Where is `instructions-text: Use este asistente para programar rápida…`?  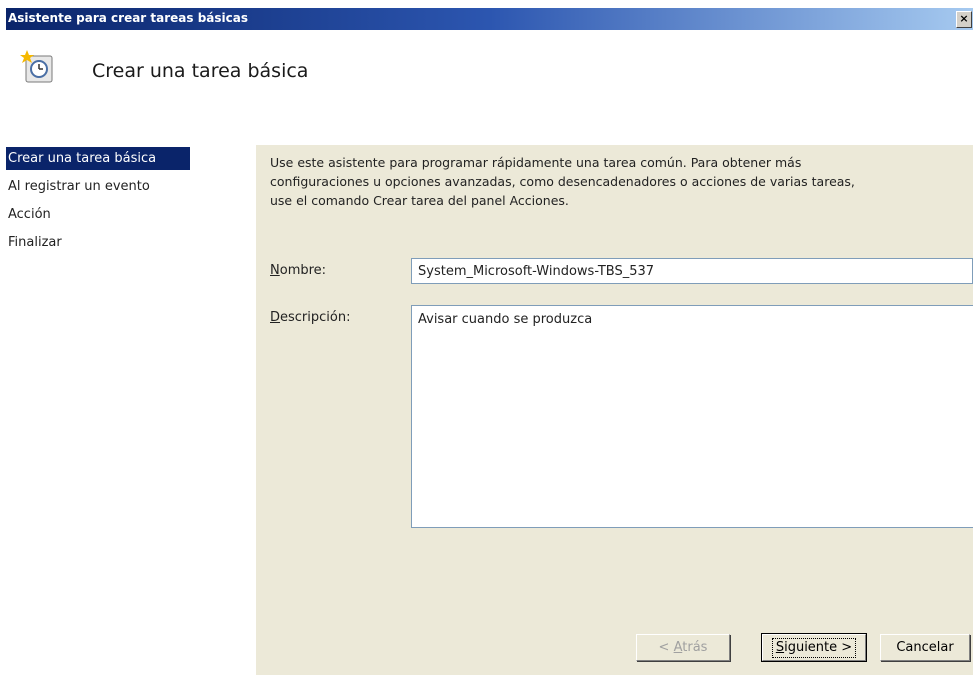
instructions-text: Use este asistente para programar rápida… is located at coordinates (620, 181).